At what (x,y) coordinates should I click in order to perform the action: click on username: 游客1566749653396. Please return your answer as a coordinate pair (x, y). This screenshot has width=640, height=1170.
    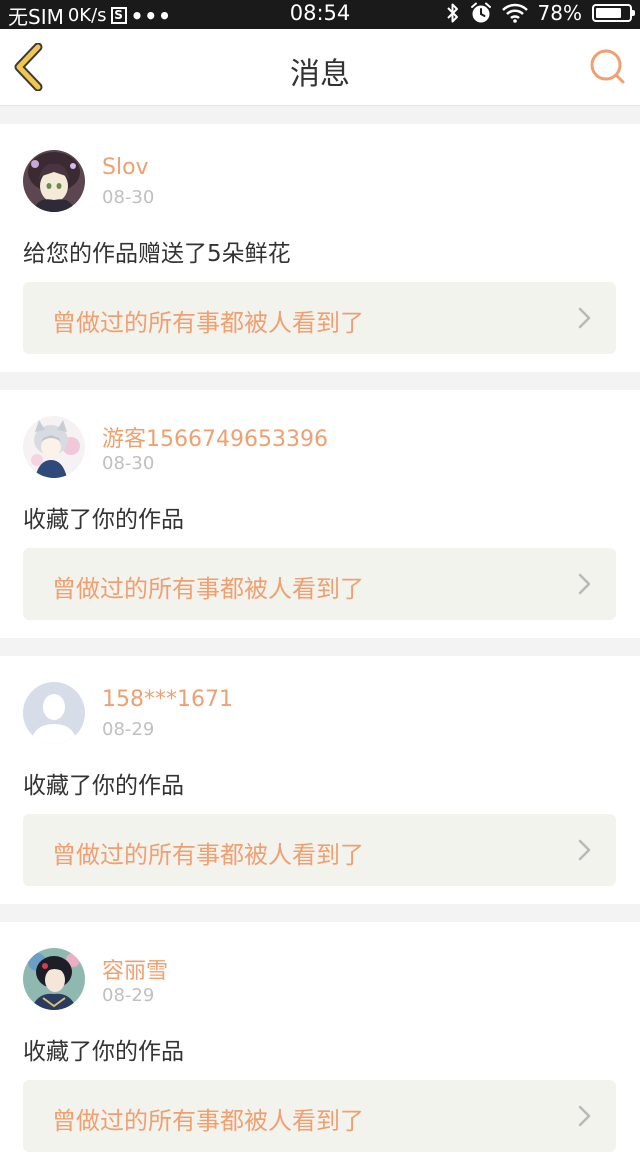
    Looking at the image, I should click on (215, 437).